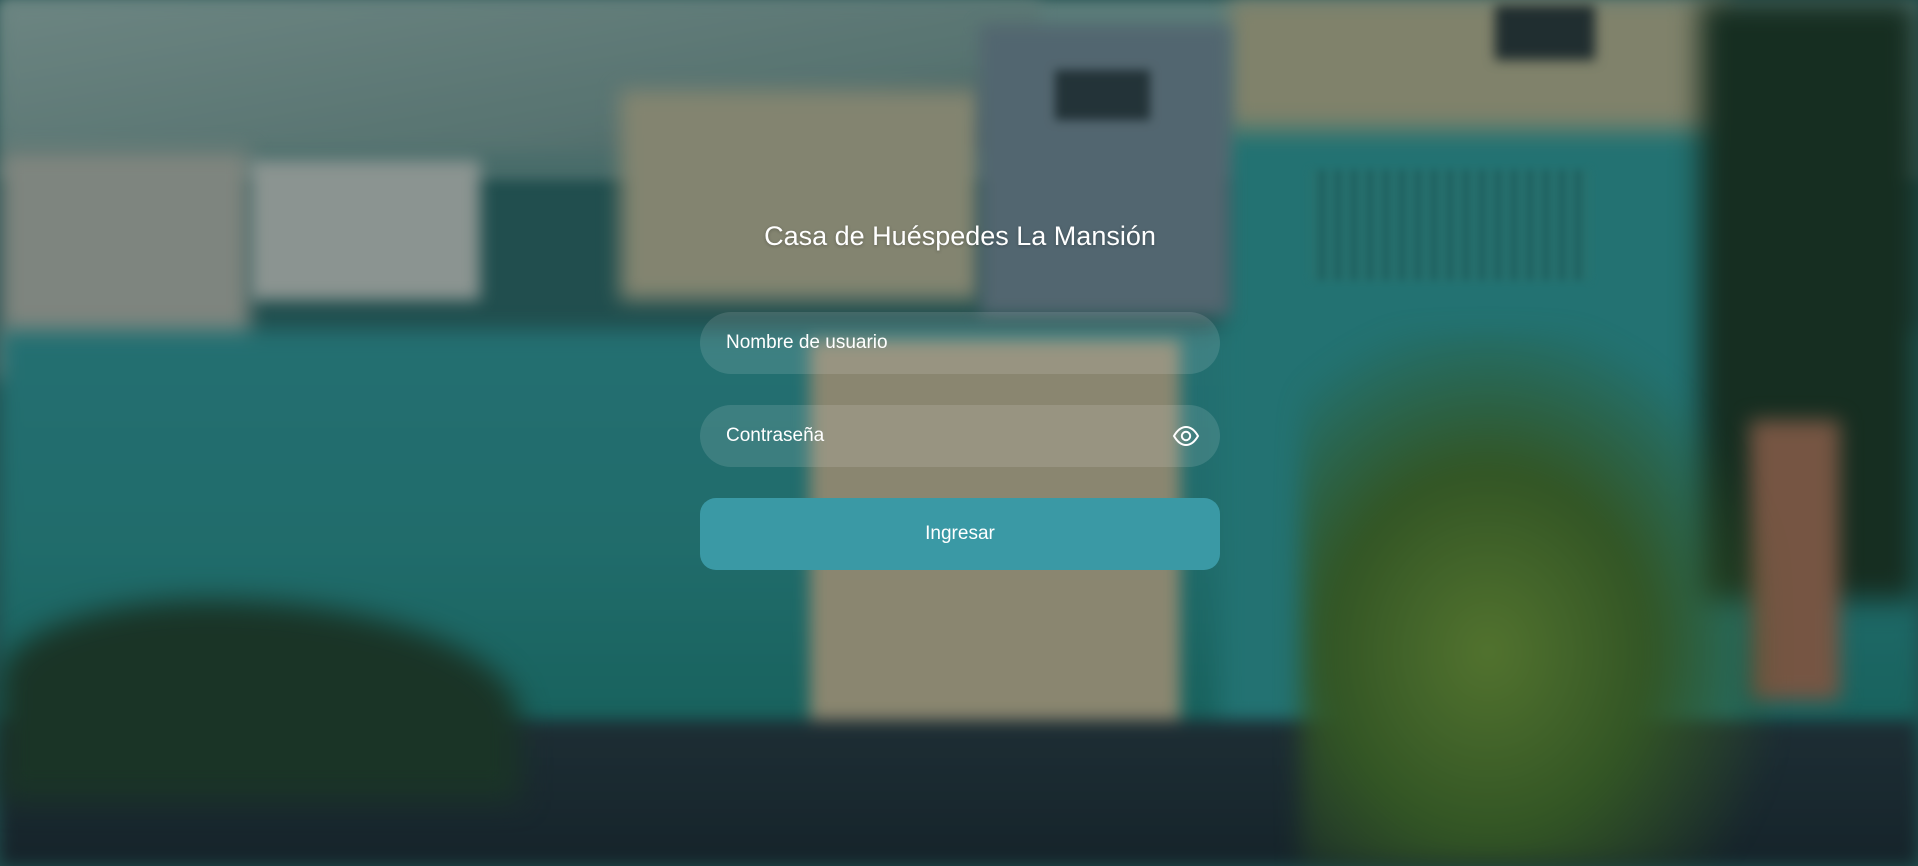 Image resolution: width=1918 pixels, height=866 pixels. I want to click on eye-icon, so click(1186, 436).